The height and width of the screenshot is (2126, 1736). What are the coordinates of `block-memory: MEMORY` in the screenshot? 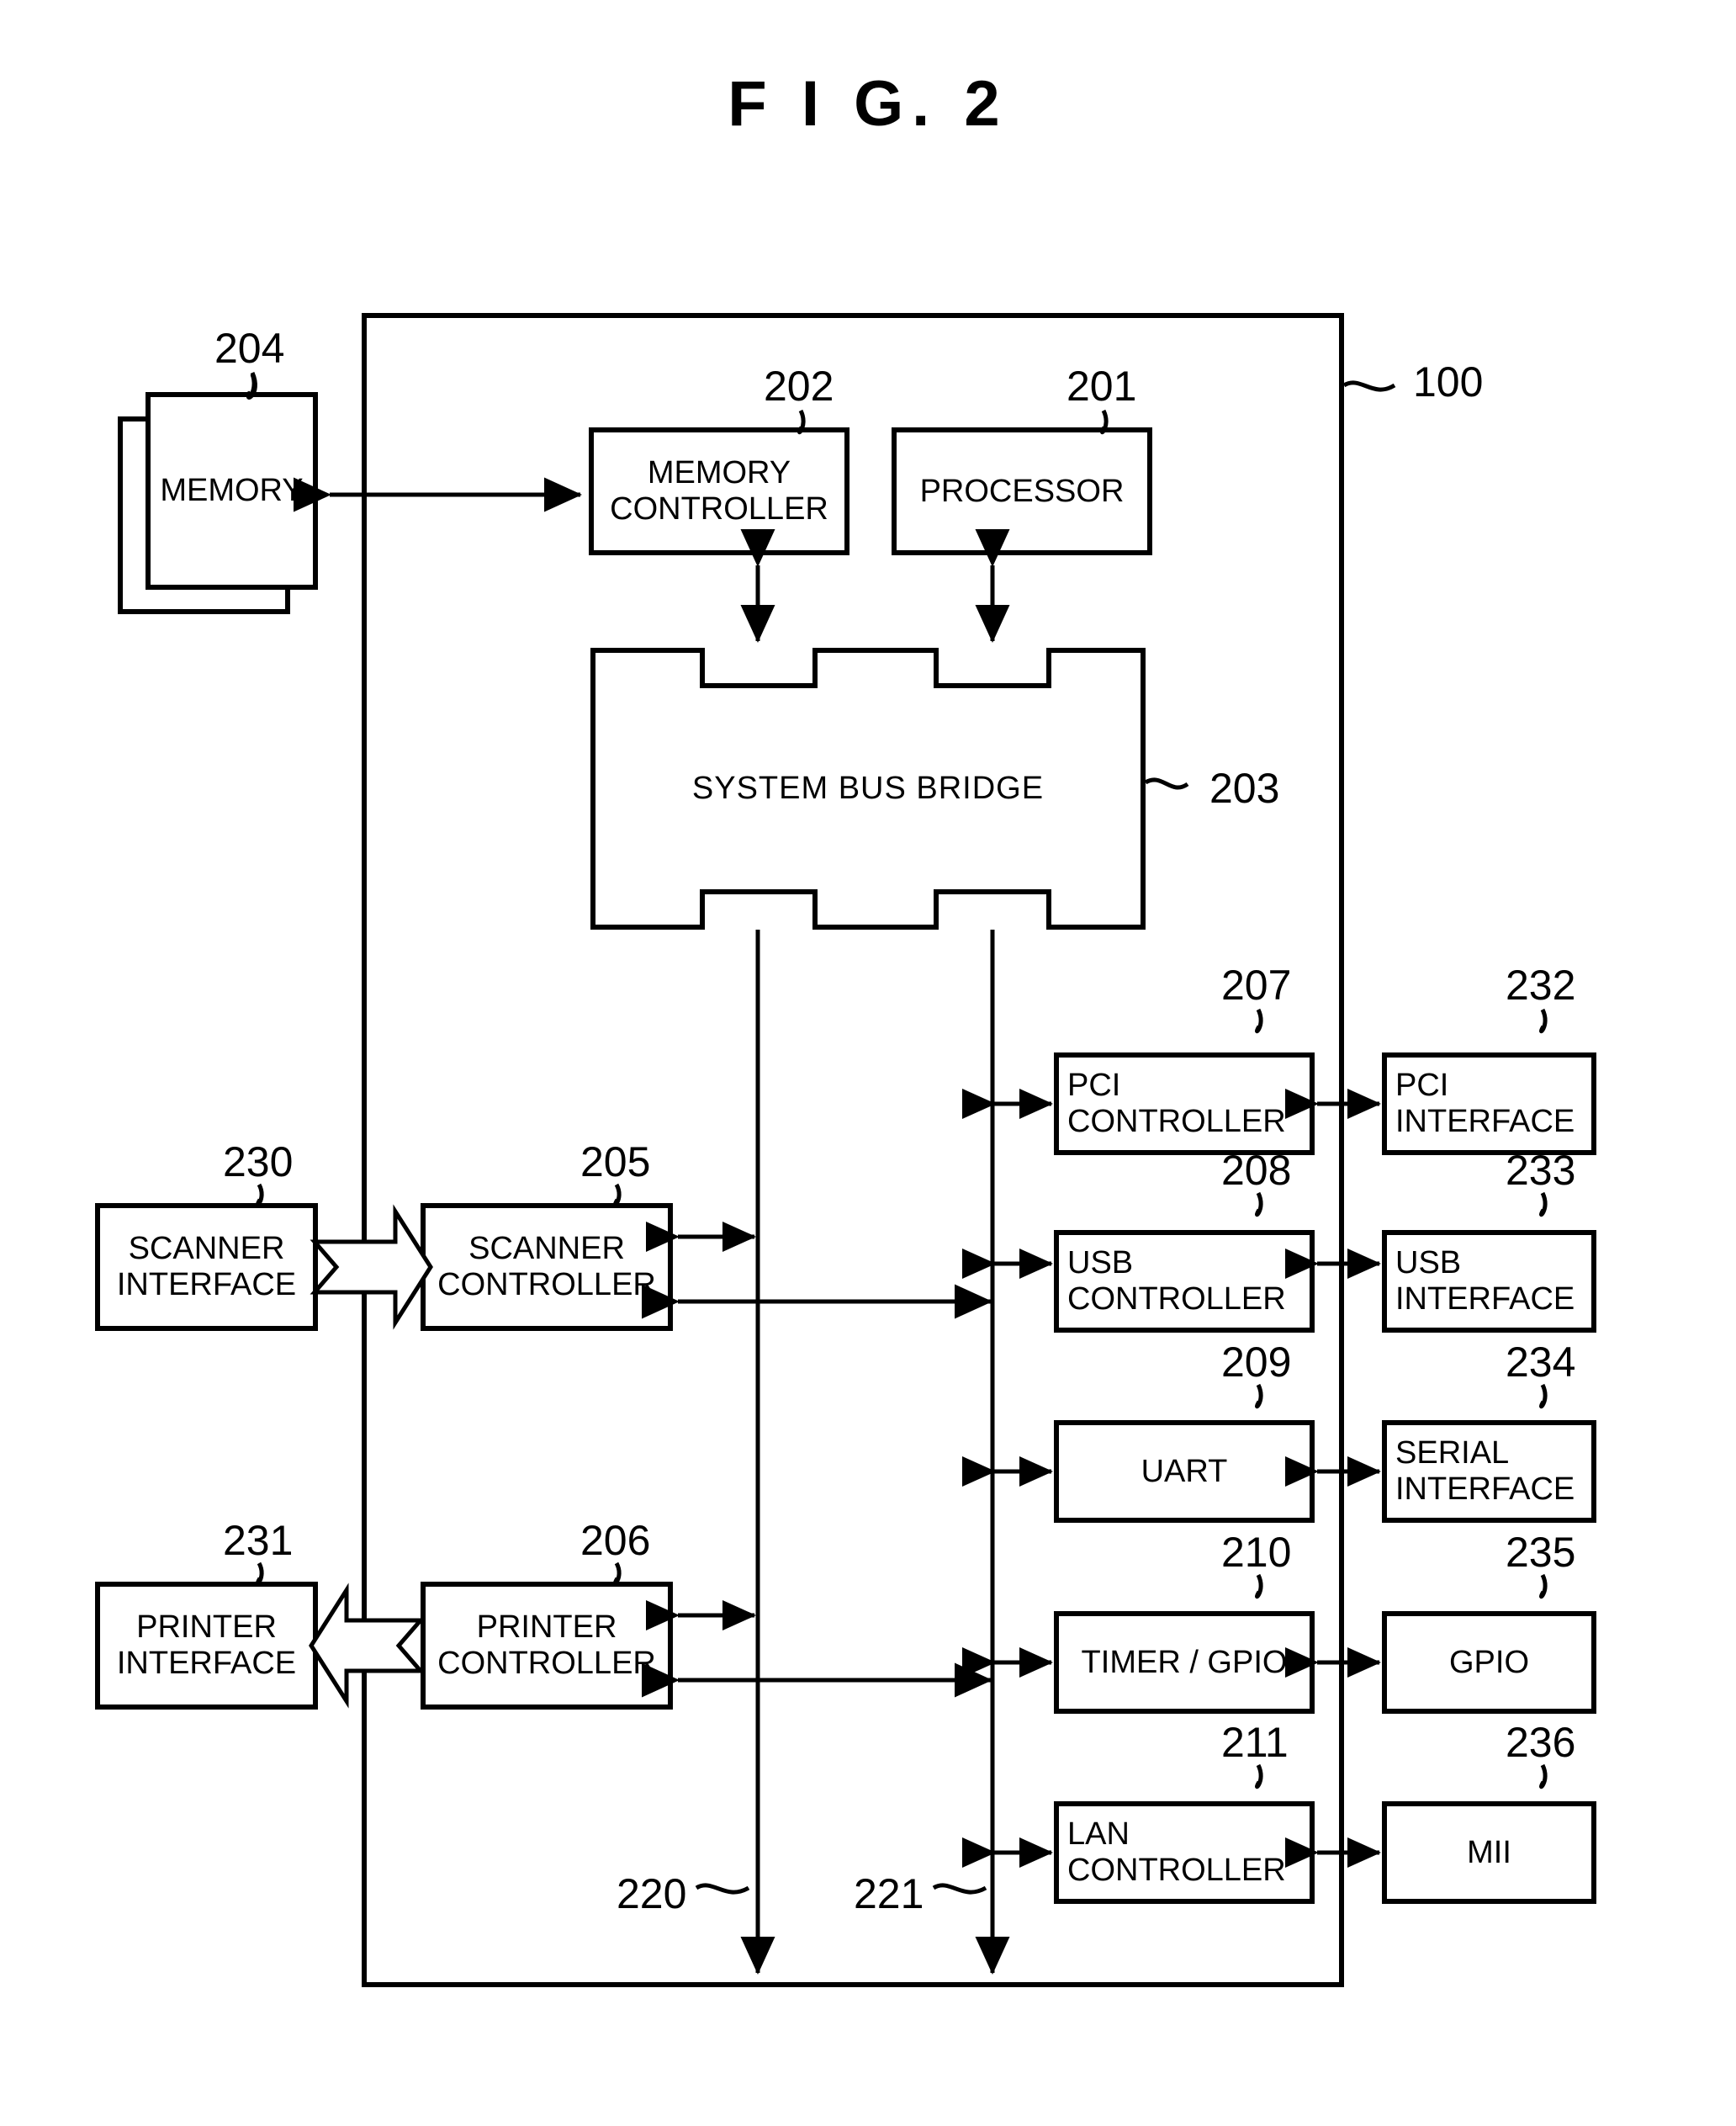 It's located at (232, 491).